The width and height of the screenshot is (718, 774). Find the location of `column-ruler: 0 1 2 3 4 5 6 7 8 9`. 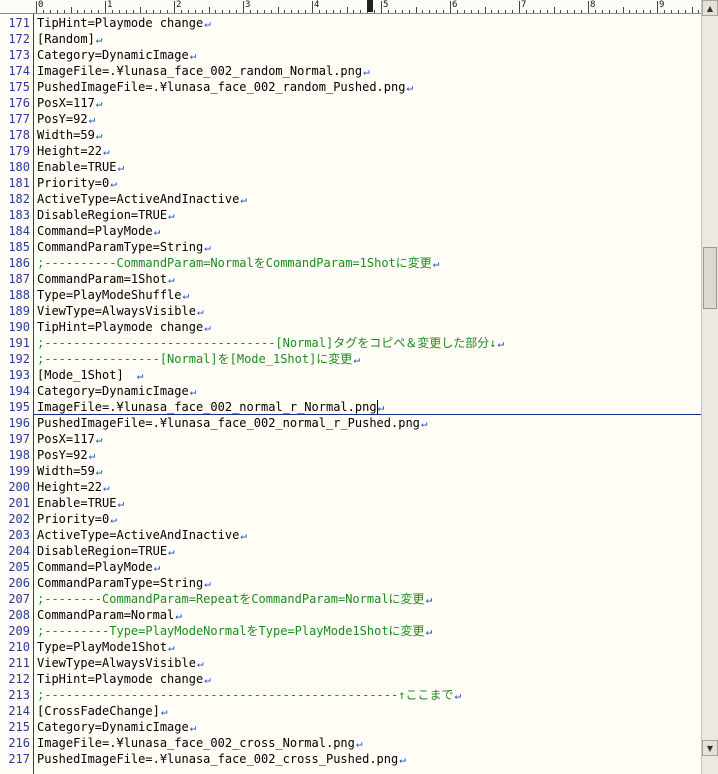

column-ruler: 0 1 2 3 4 5 6 7 8 9 is located at coordinates (367, 7).